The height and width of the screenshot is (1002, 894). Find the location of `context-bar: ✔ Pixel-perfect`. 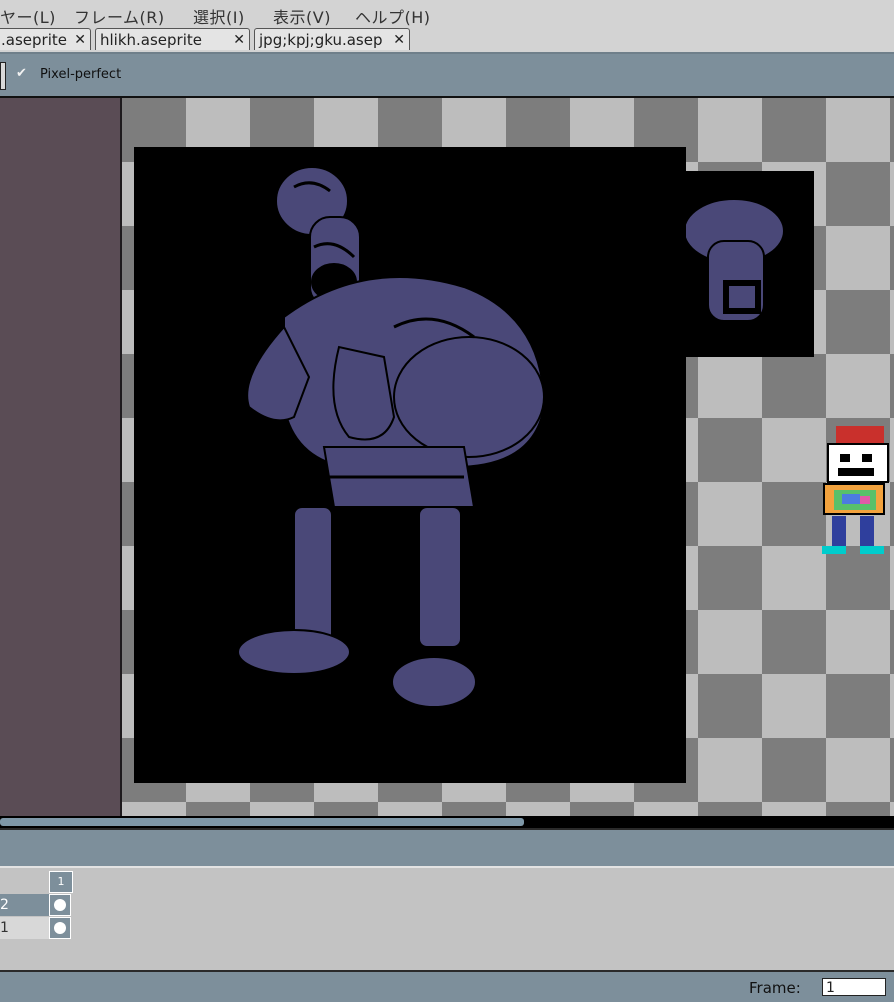

context-bar: ✔ Pixel-perfect is located at coordinates (447, 76).